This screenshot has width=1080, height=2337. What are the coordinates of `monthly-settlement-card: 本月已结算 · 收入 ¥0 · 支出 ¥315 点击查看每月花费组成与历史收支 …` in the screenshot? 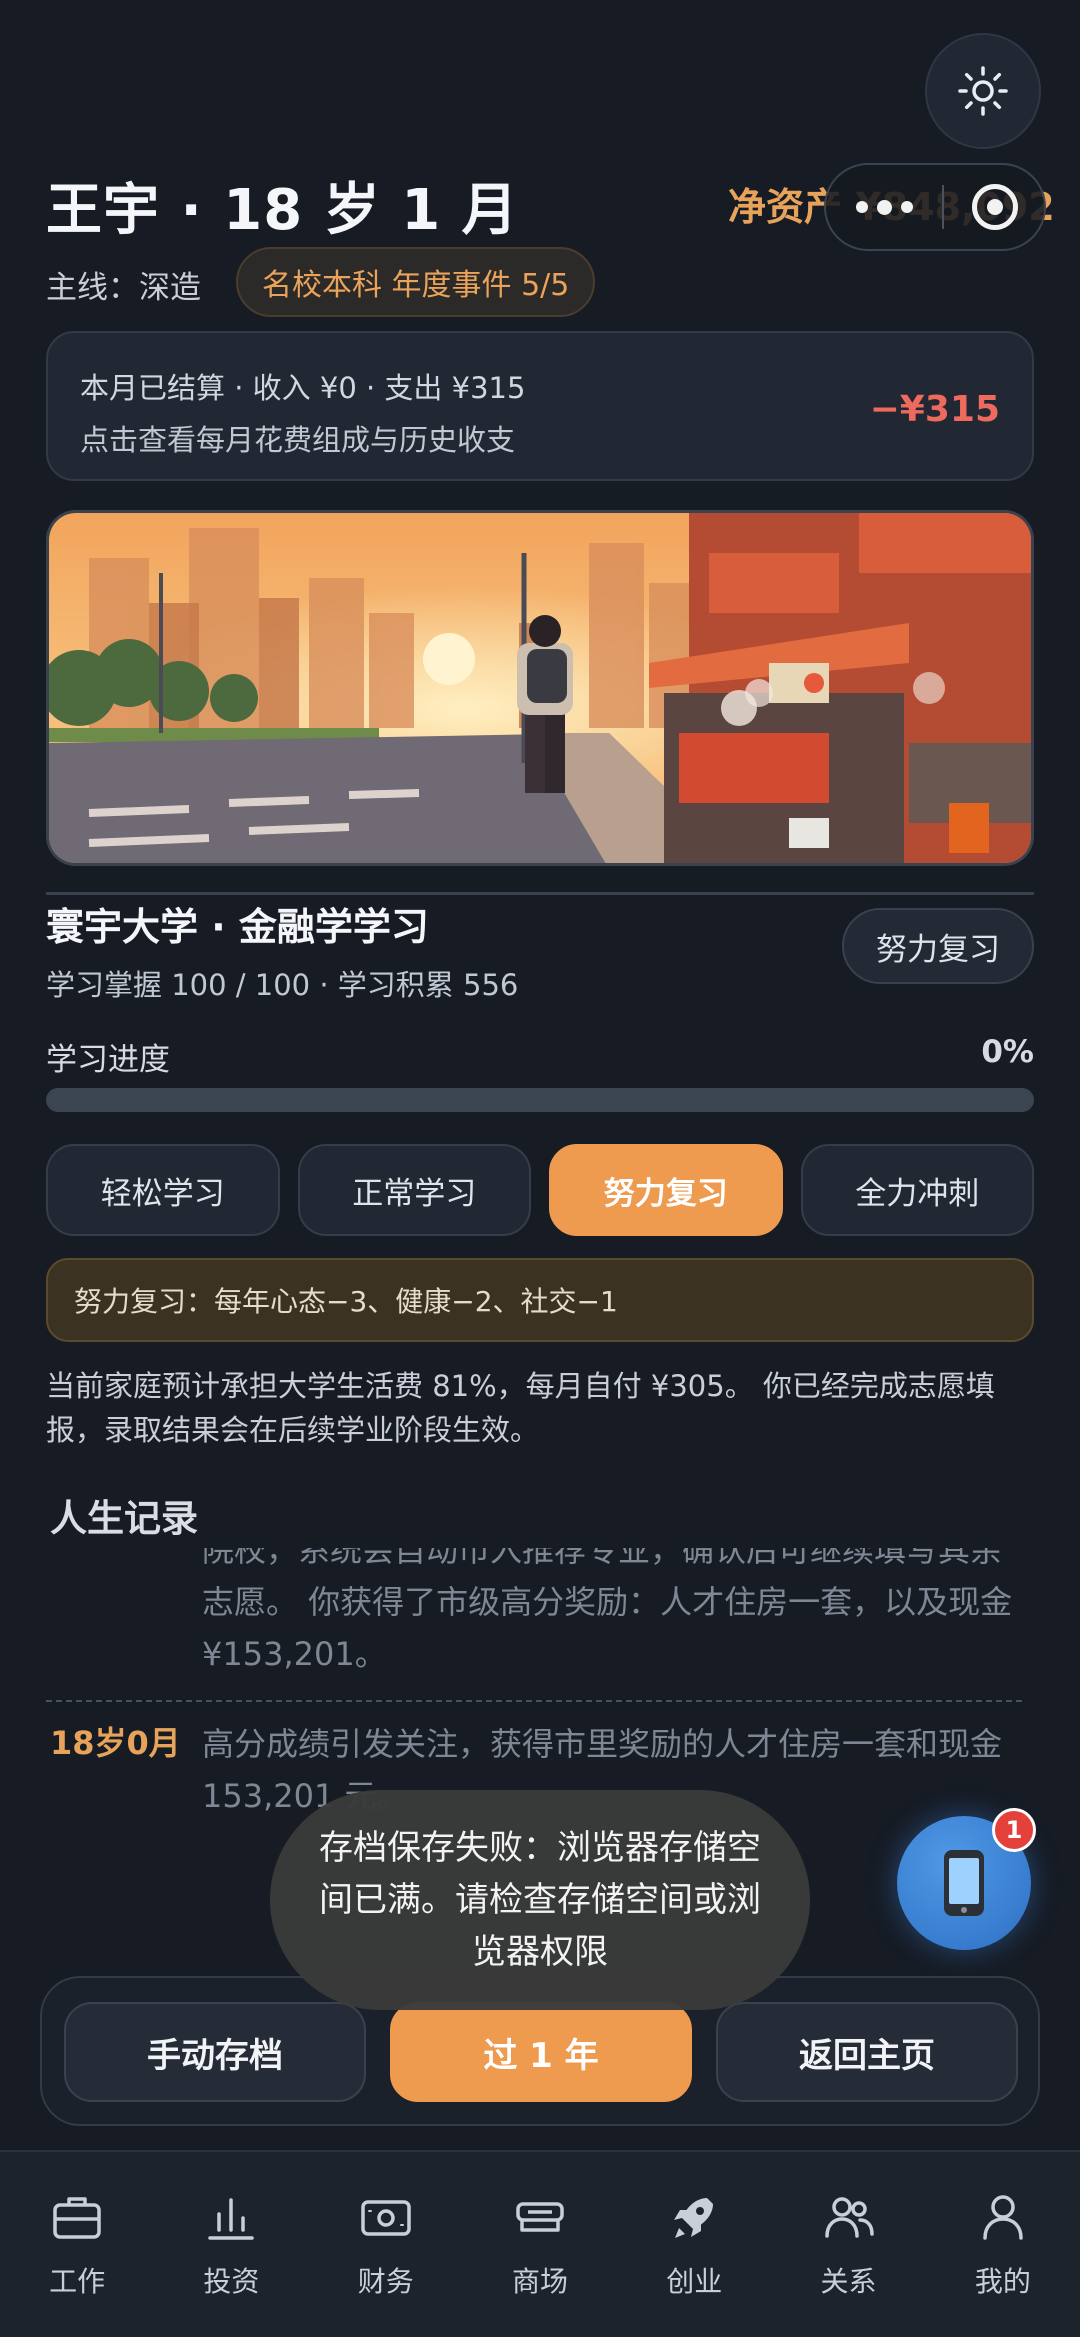 It's located at (540, 406).